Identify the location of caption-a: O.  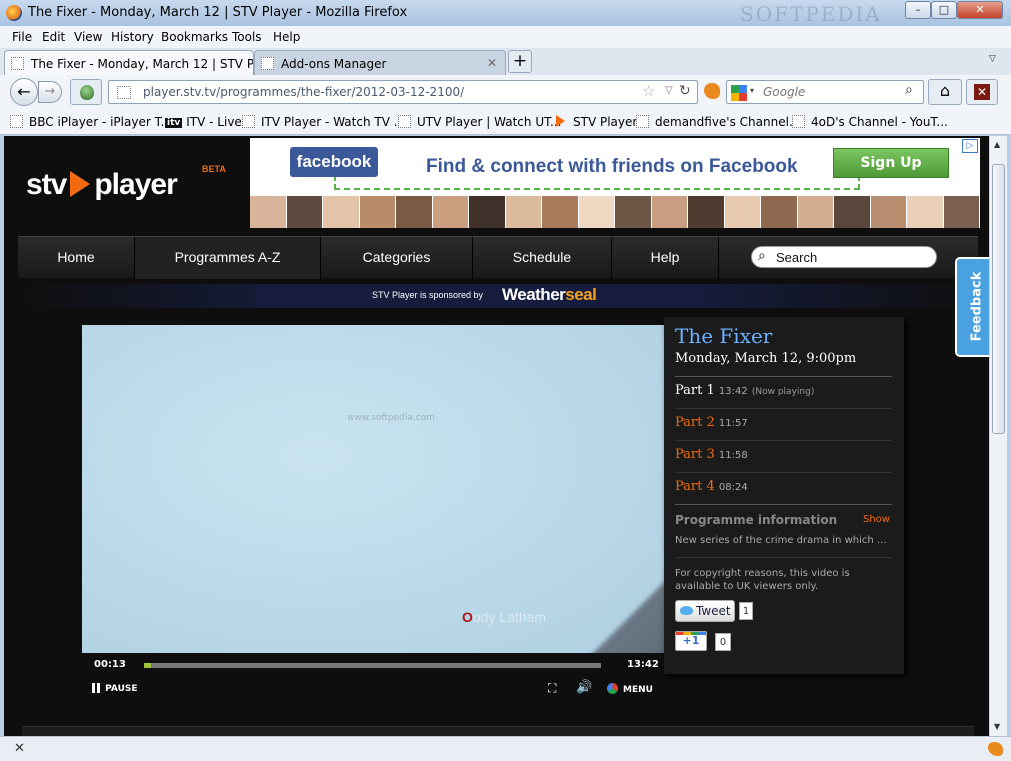
(467, 617).